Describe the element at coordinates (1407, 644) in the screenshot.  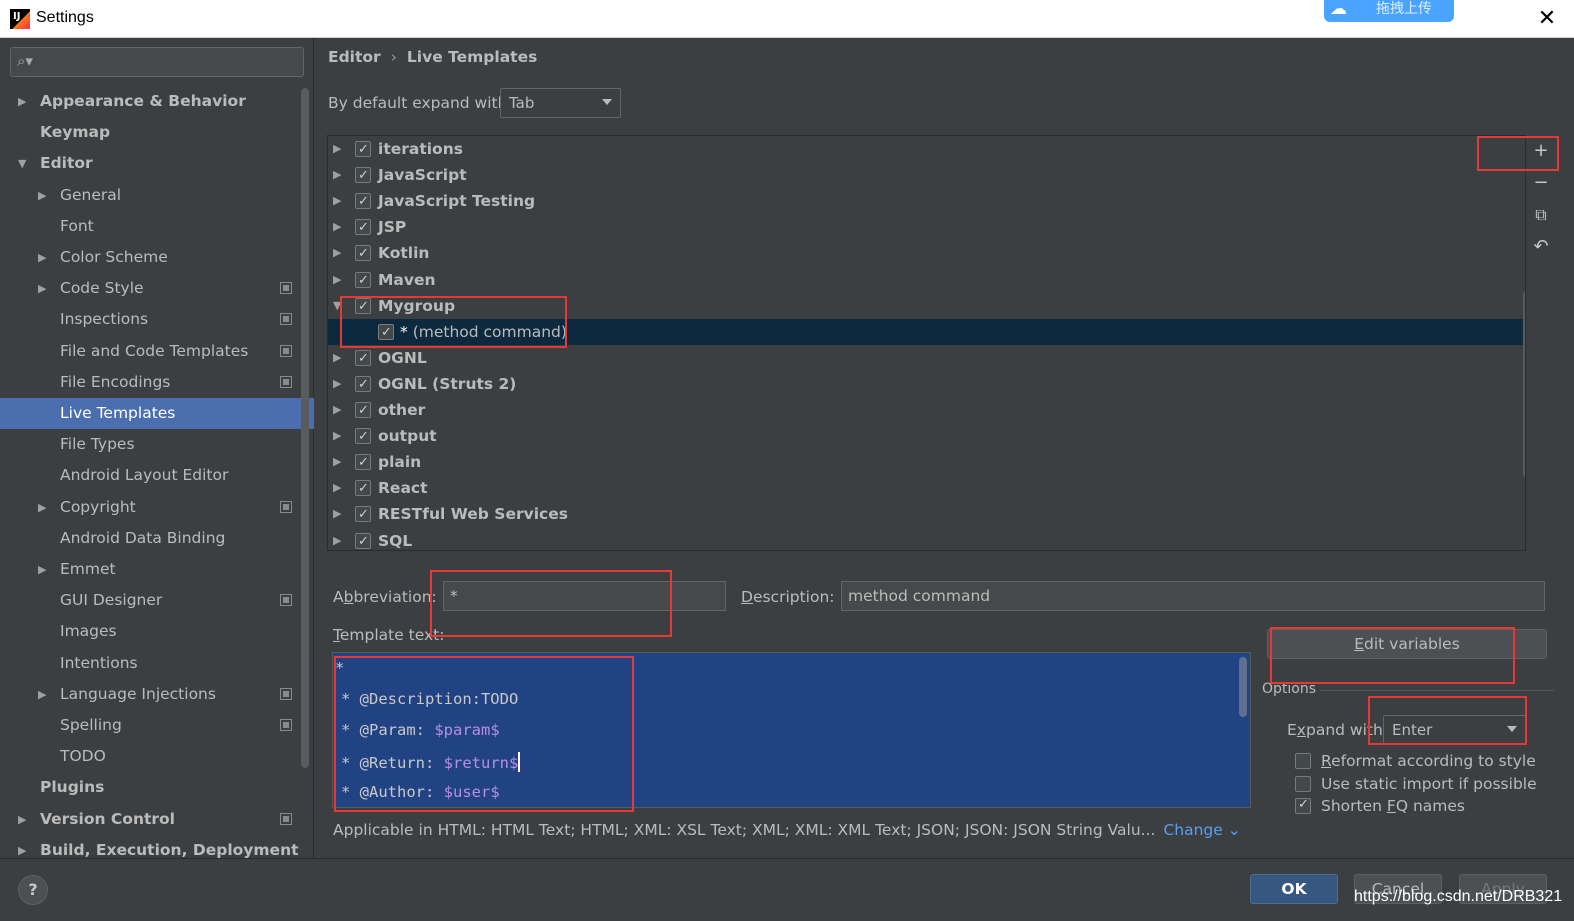
I see `edit-variables-button: Edit variables` at that location.